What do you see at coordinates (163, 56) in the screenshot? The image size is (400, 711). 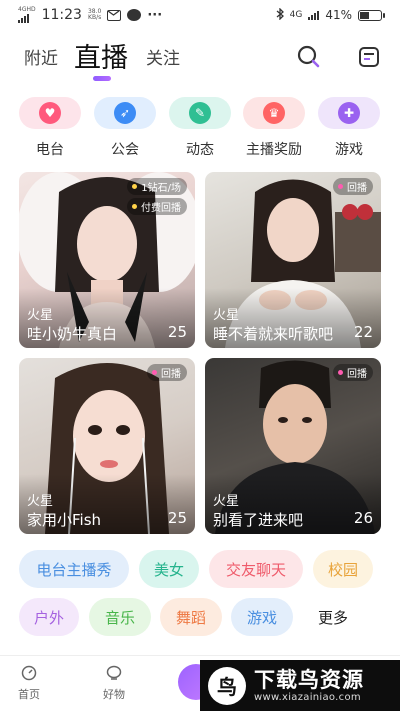 I see `tab-follow: 关注` at bounding box center [163, 56].